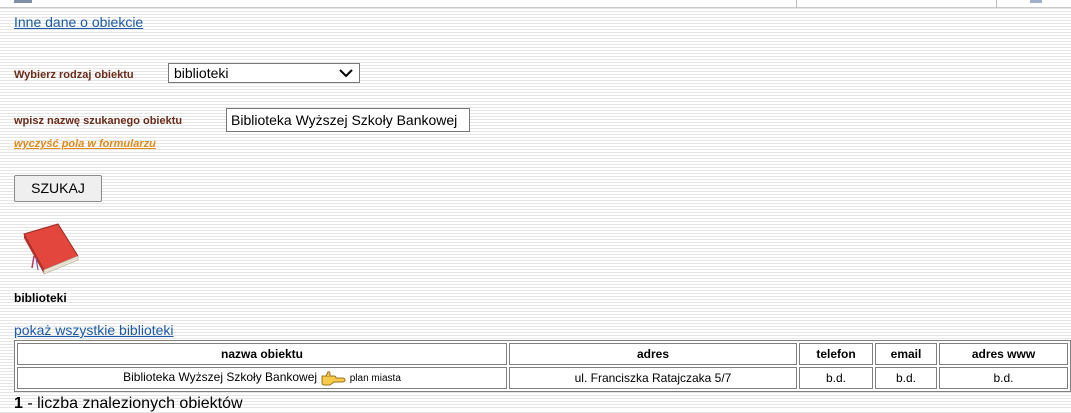 This screenshot has height=413, width=1071. Describe the element at coordinates (346, 73) in the screenshot. I see `chevron-down-icon` at that location.